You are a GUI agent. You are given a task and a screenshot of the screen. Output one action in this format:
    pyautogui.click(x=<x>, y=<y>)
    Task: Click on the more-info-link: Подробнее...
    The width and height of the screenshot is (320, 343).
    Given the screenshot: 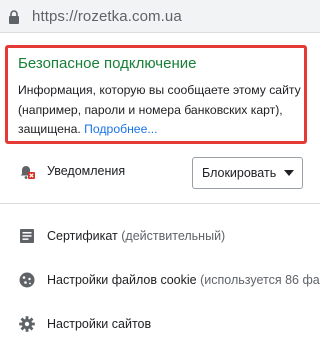 What is the action you would take?
    pyautogui.click(x=120, y=129)
    